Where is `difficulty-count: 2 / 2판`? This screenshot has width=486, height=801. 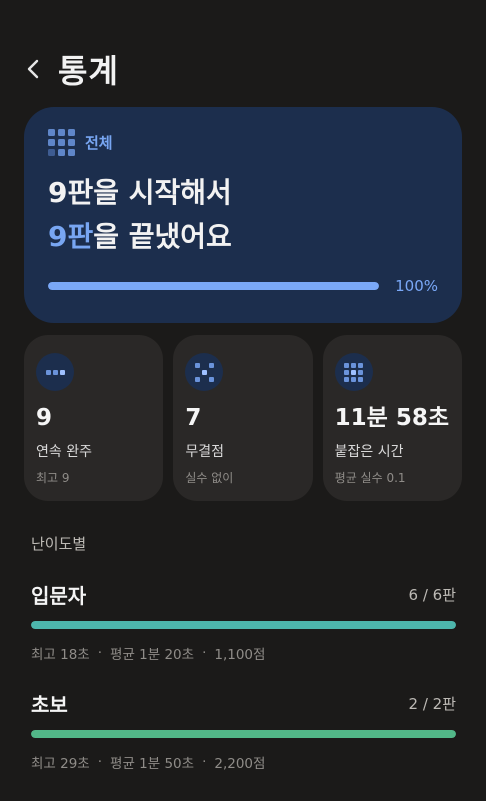 difficulty-count: 2 / 2판 is located at coordinates (432, 703).